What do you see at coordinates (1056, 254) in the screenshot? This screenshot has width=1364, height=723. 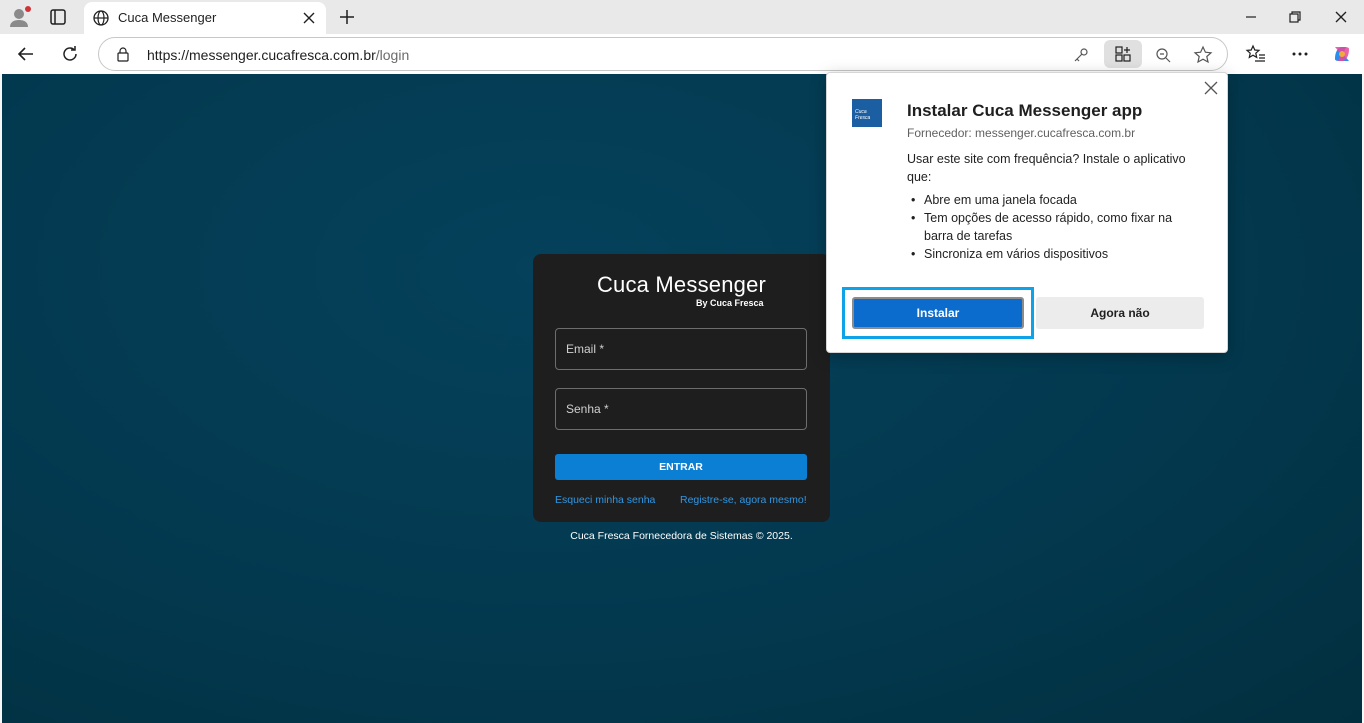 I see `feature-item: Sincroniza em vários dispositivos` at bounding box center [1056, 254].